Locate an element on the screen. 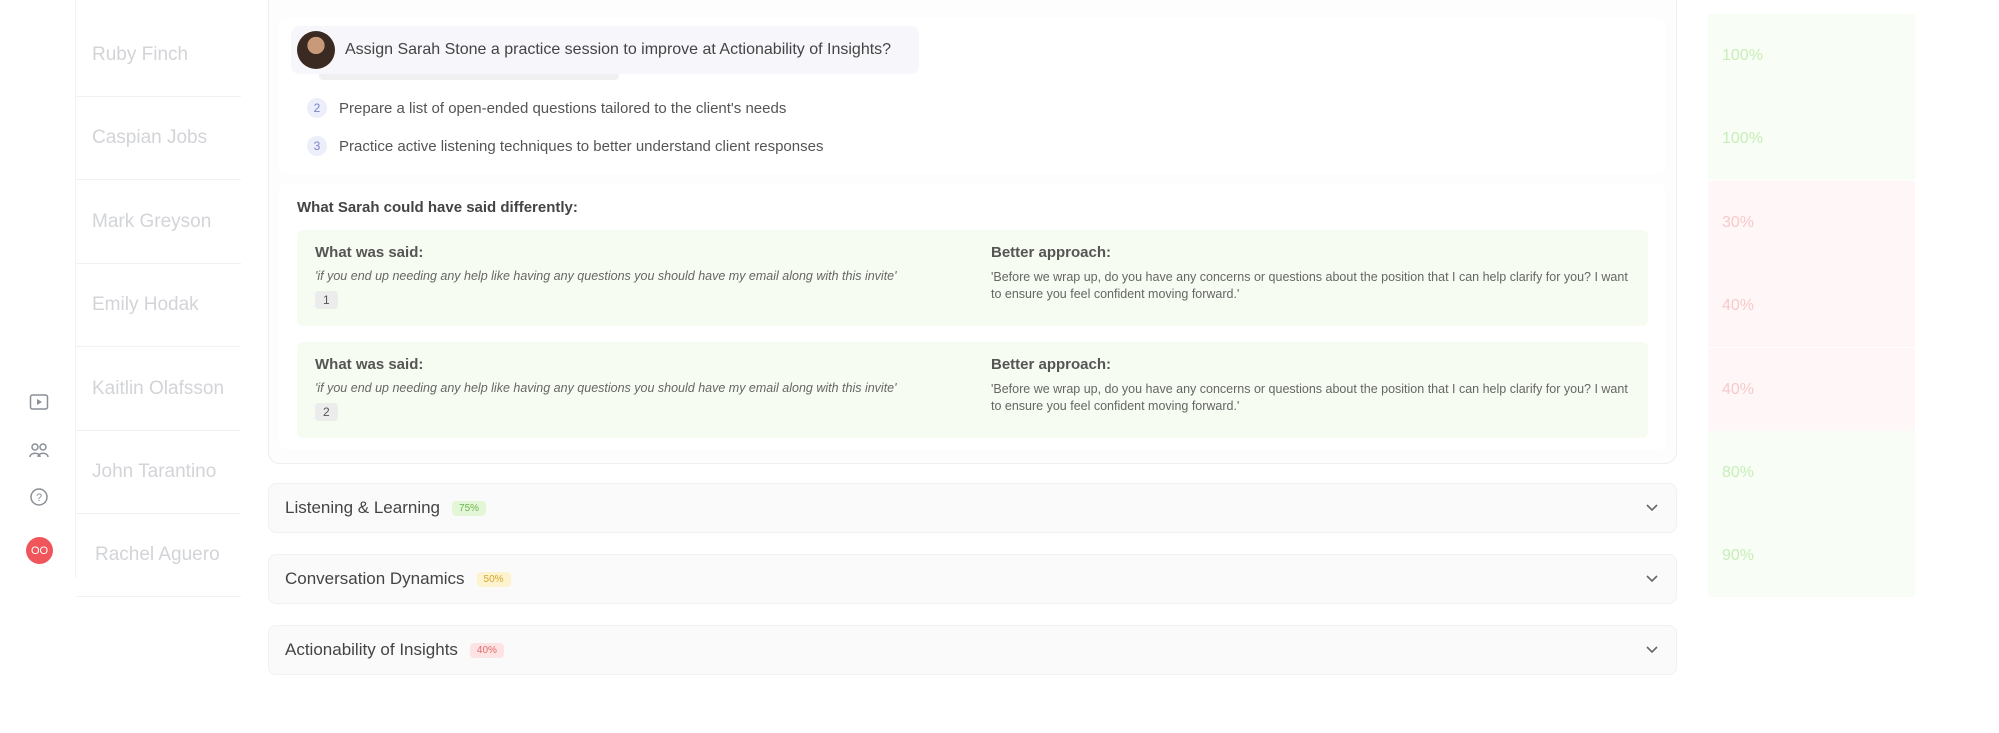 This screenshot has height=733, width=1999. section-conversation-dynamics: Conversation Dynamics 50% is located at coordinates (972, 579).